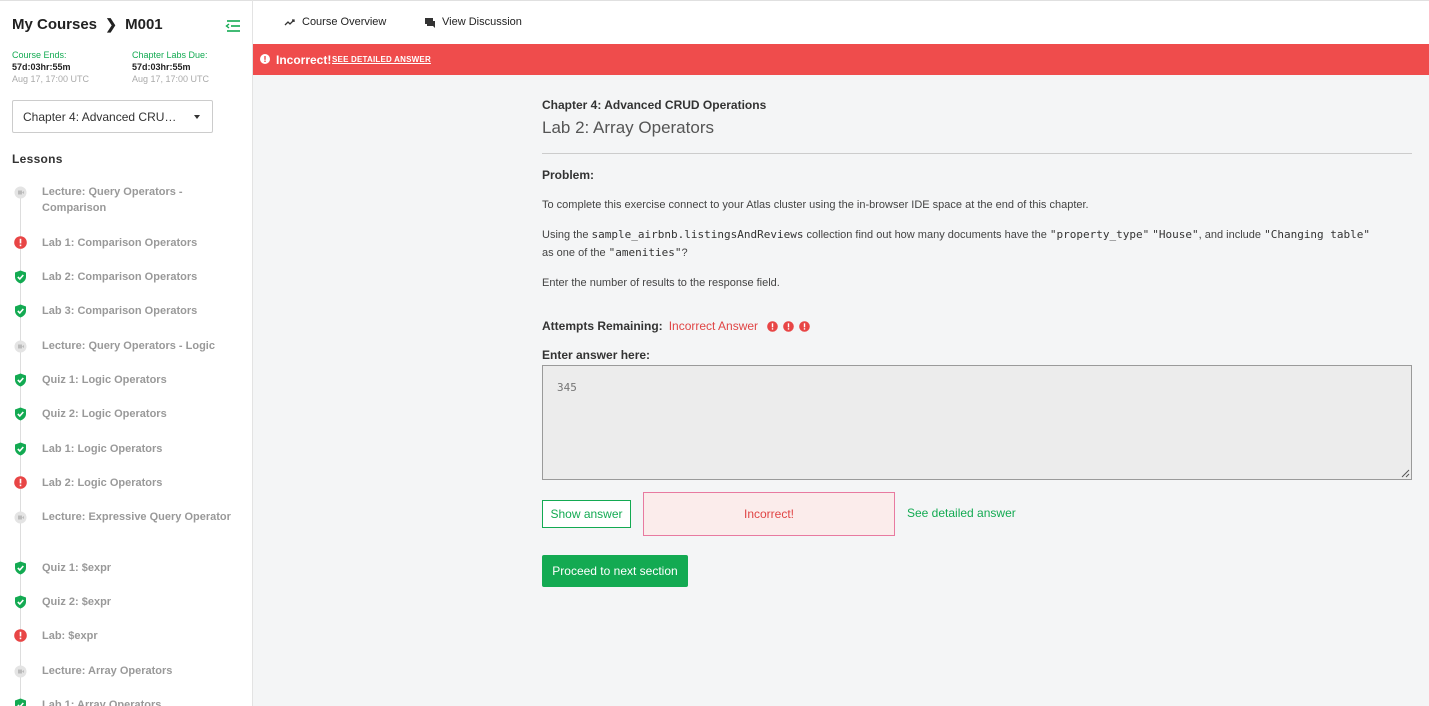 This screenshot has height=706, width=1429. Describe the element at coordinates (304, 60) in the screenshot. I see `banner-text: Incorrect!` at that location.